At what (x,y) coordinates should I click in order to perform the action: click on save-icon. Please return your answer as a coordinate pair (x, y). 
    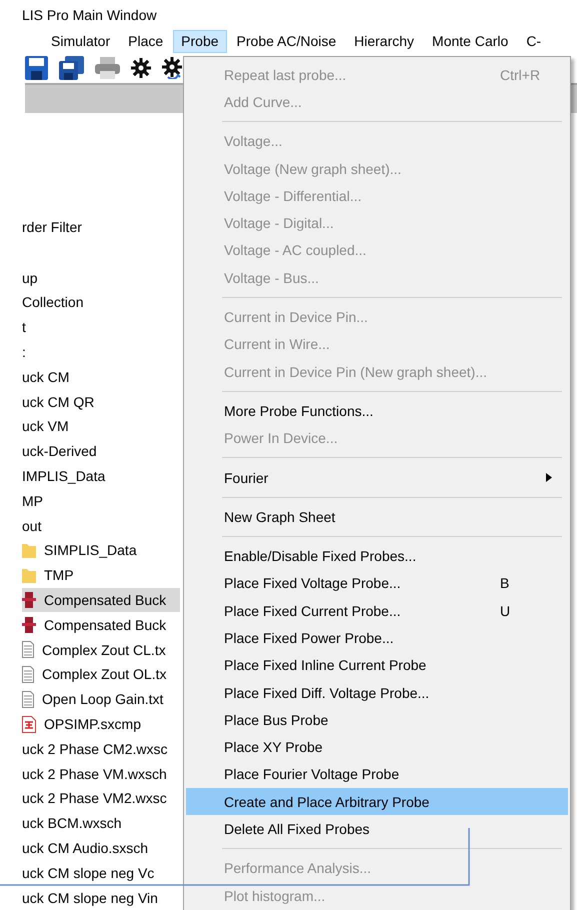
    Looking at the image, I should click on (36, 68).